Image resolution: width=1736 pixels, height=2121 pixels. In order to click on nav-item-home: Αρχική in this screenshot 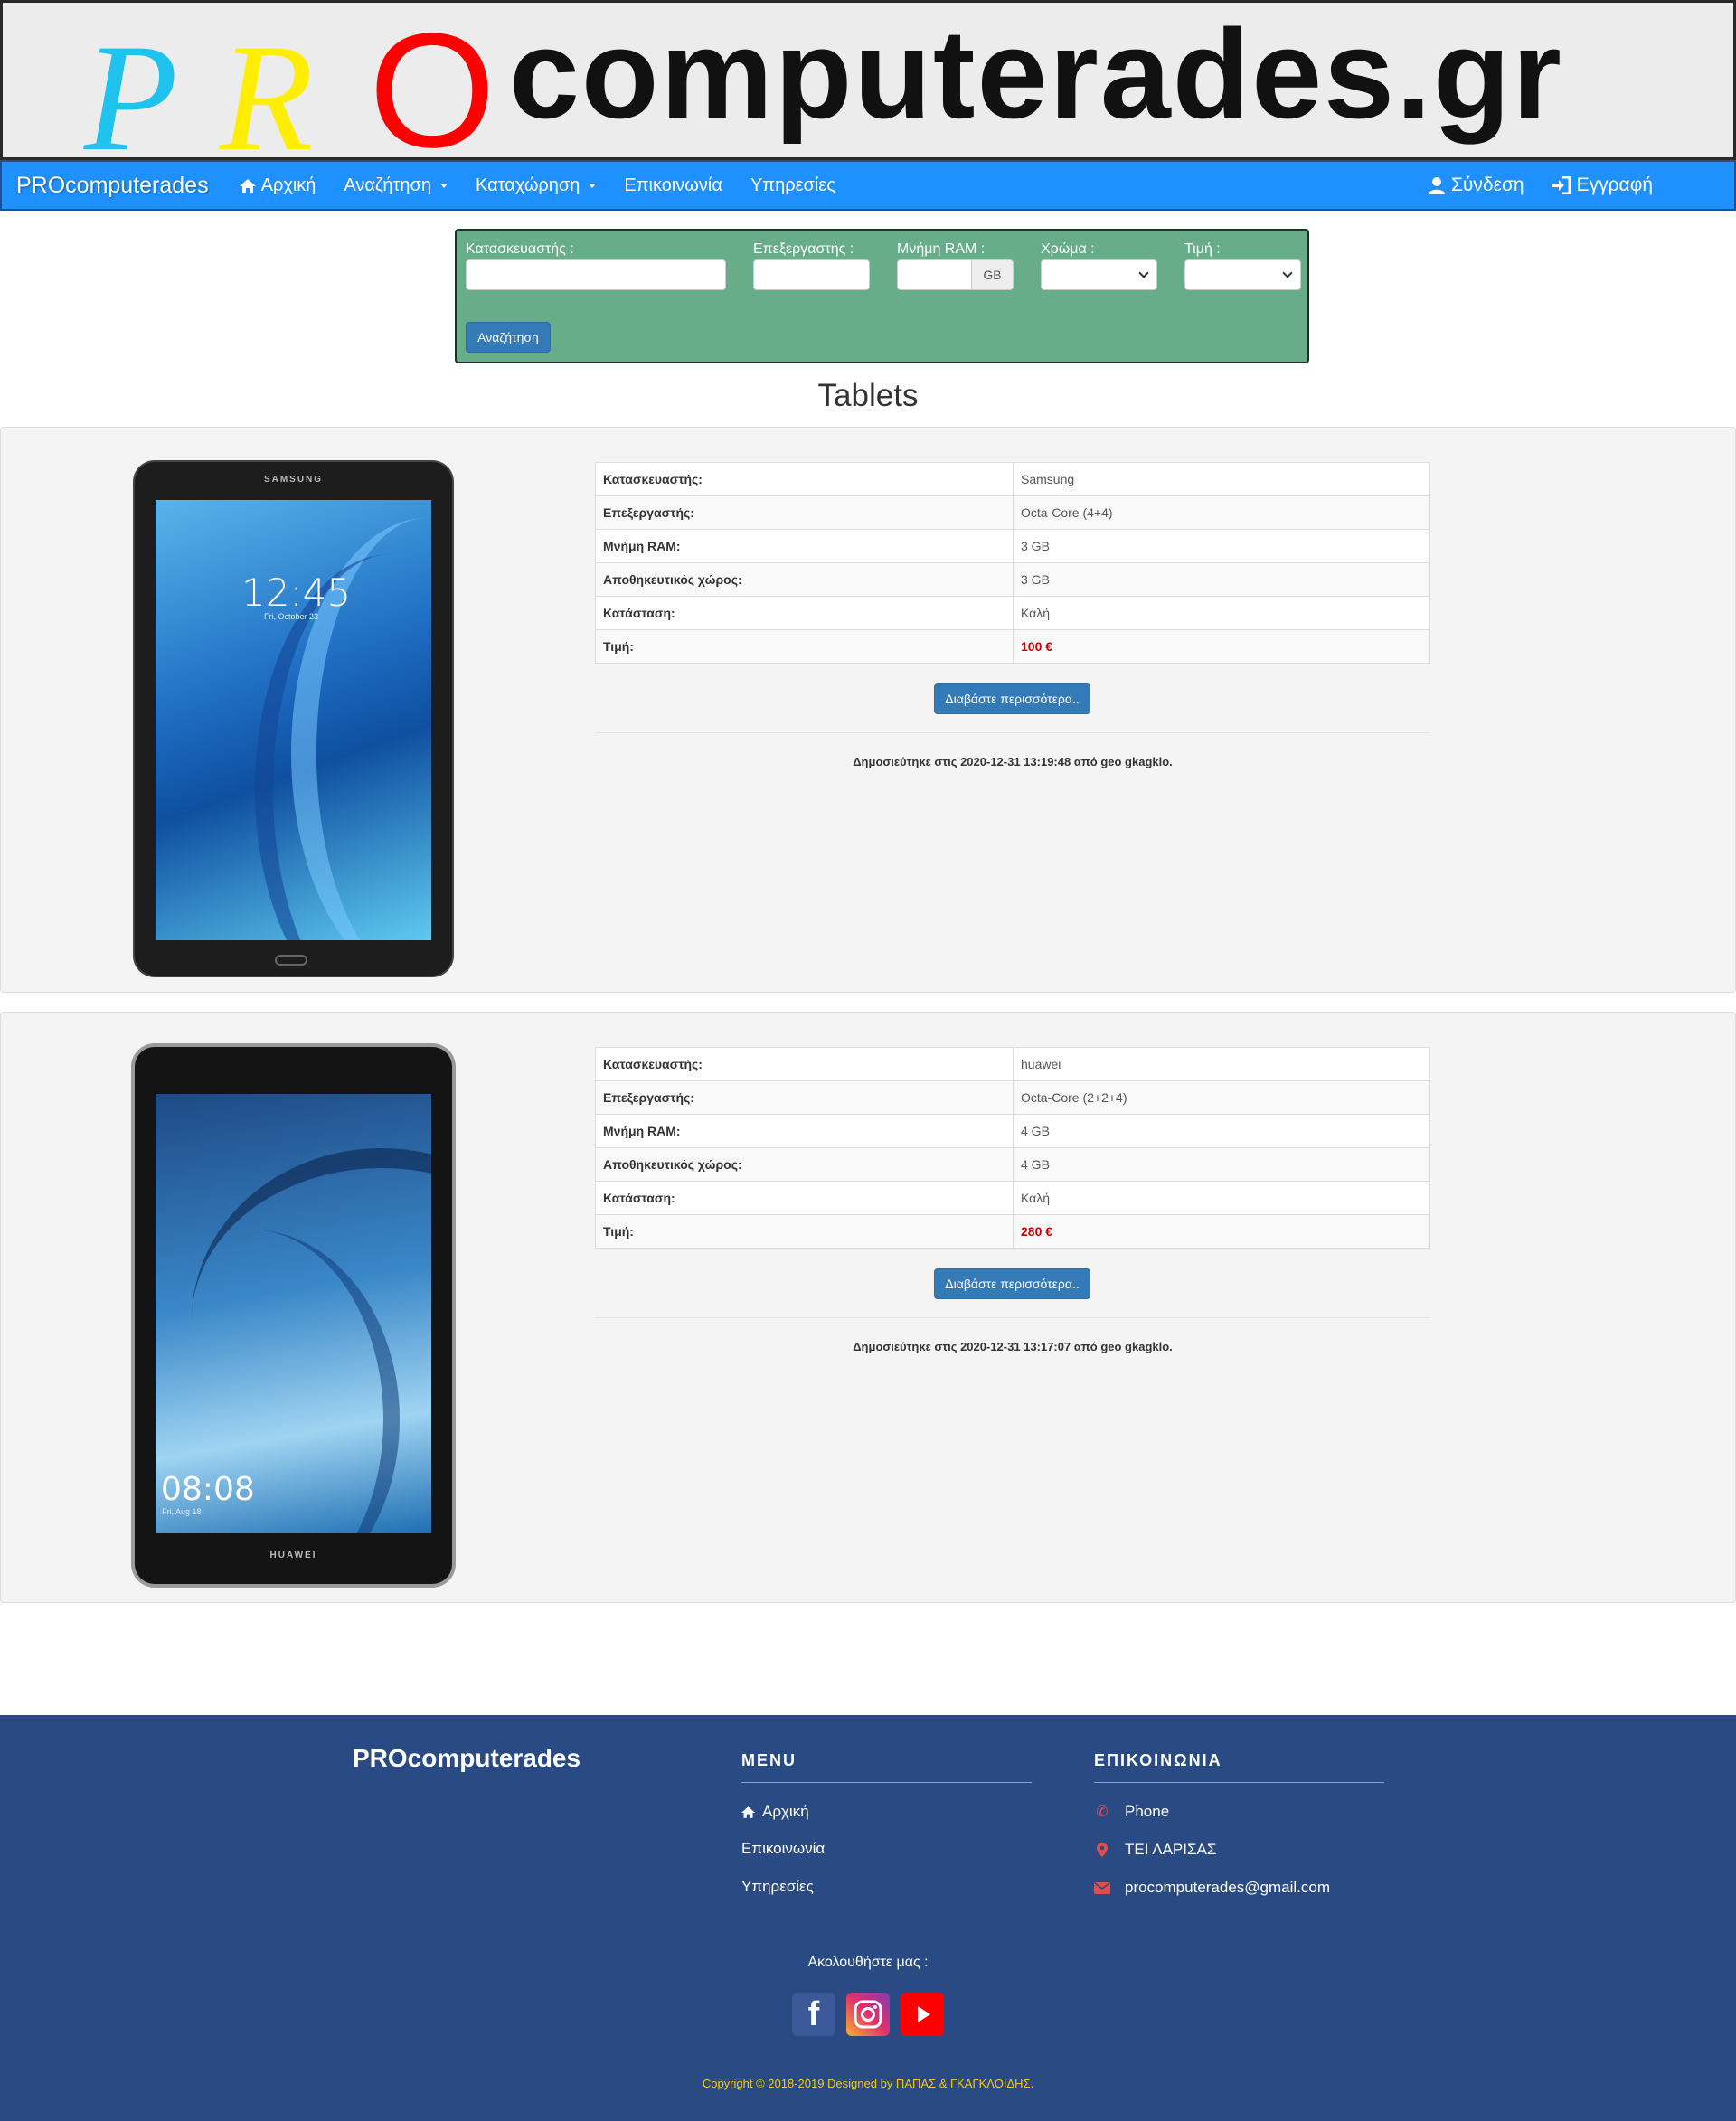, I will do `click(278, 185)`.